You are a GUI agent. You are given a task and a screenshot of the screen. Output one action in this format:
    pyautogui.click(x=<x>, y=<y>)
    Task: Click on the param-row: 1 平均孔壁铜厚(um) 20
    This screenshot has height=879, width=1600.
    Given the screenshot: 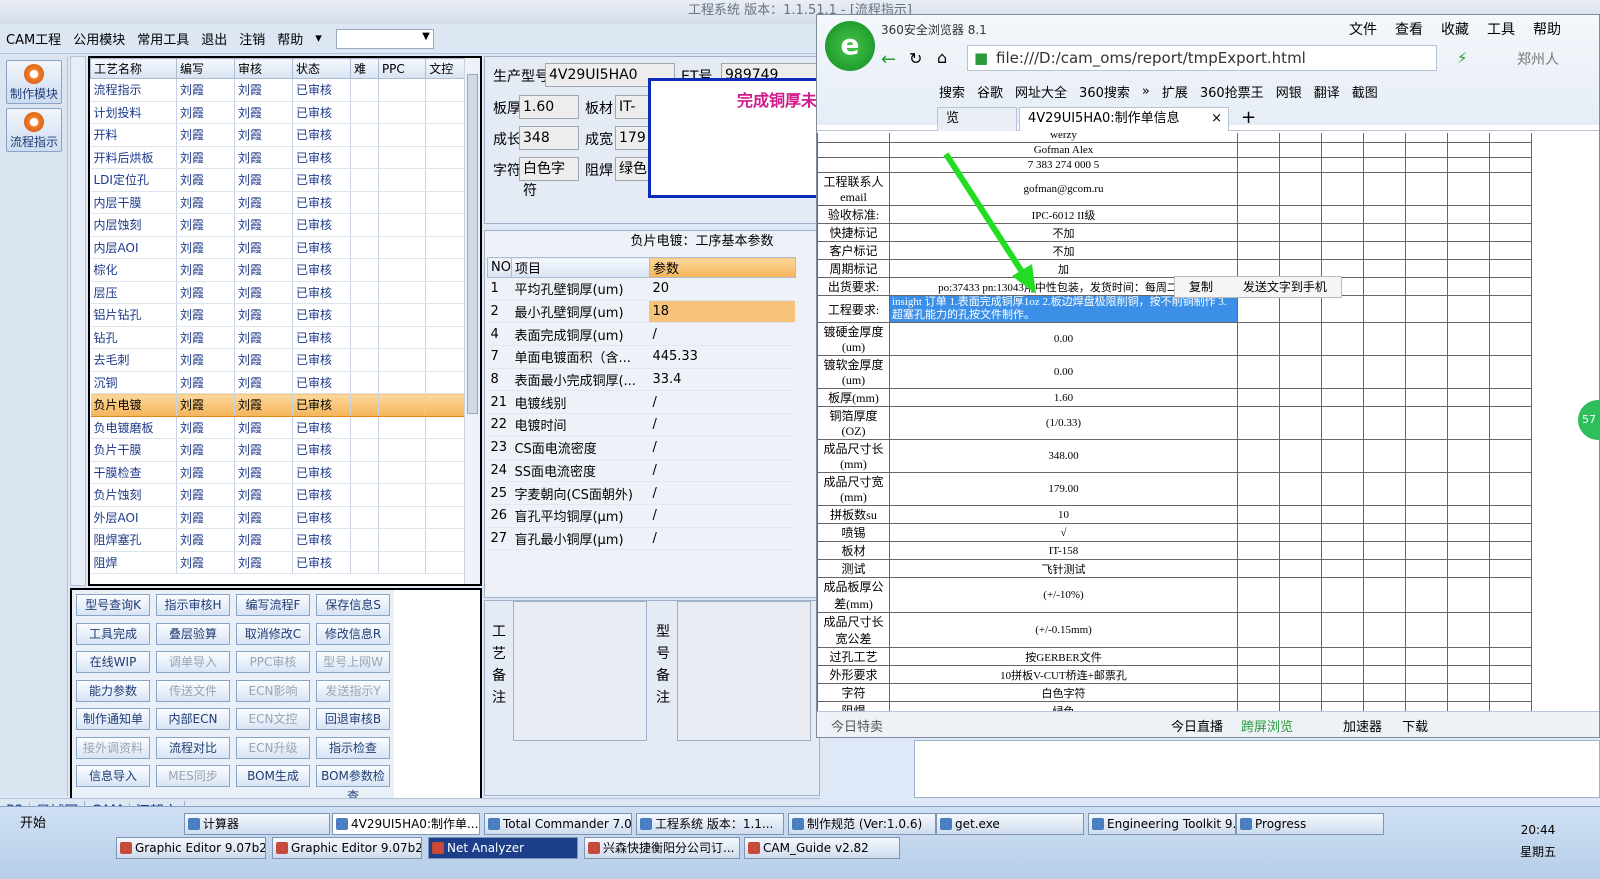 What is the action you would take?
    pyautogui.click(x=641, y=289)
    